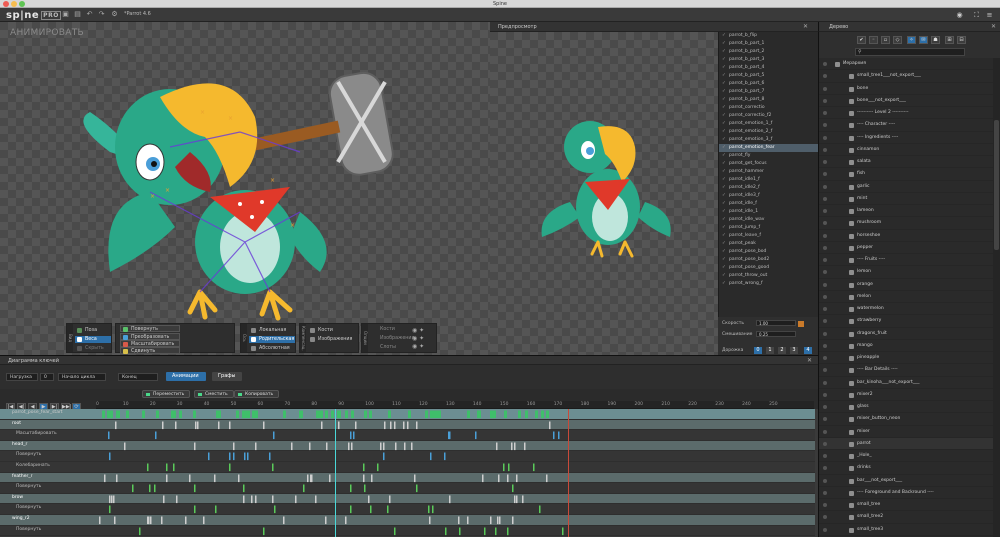 This screenshot has width=1000, height=537. What do you see at coordinates (214, 394) in the screenshot?
I see `offset-keys-button: Сместить` at bounding box center [214, 394].